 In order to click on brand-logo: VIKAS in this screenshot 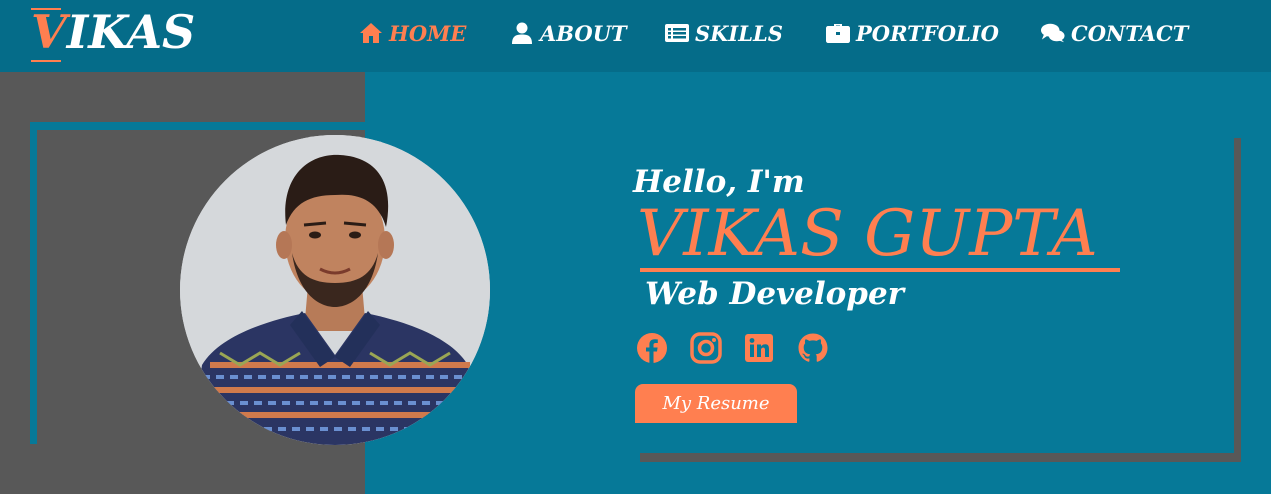, I will do `click(113, 33)`.